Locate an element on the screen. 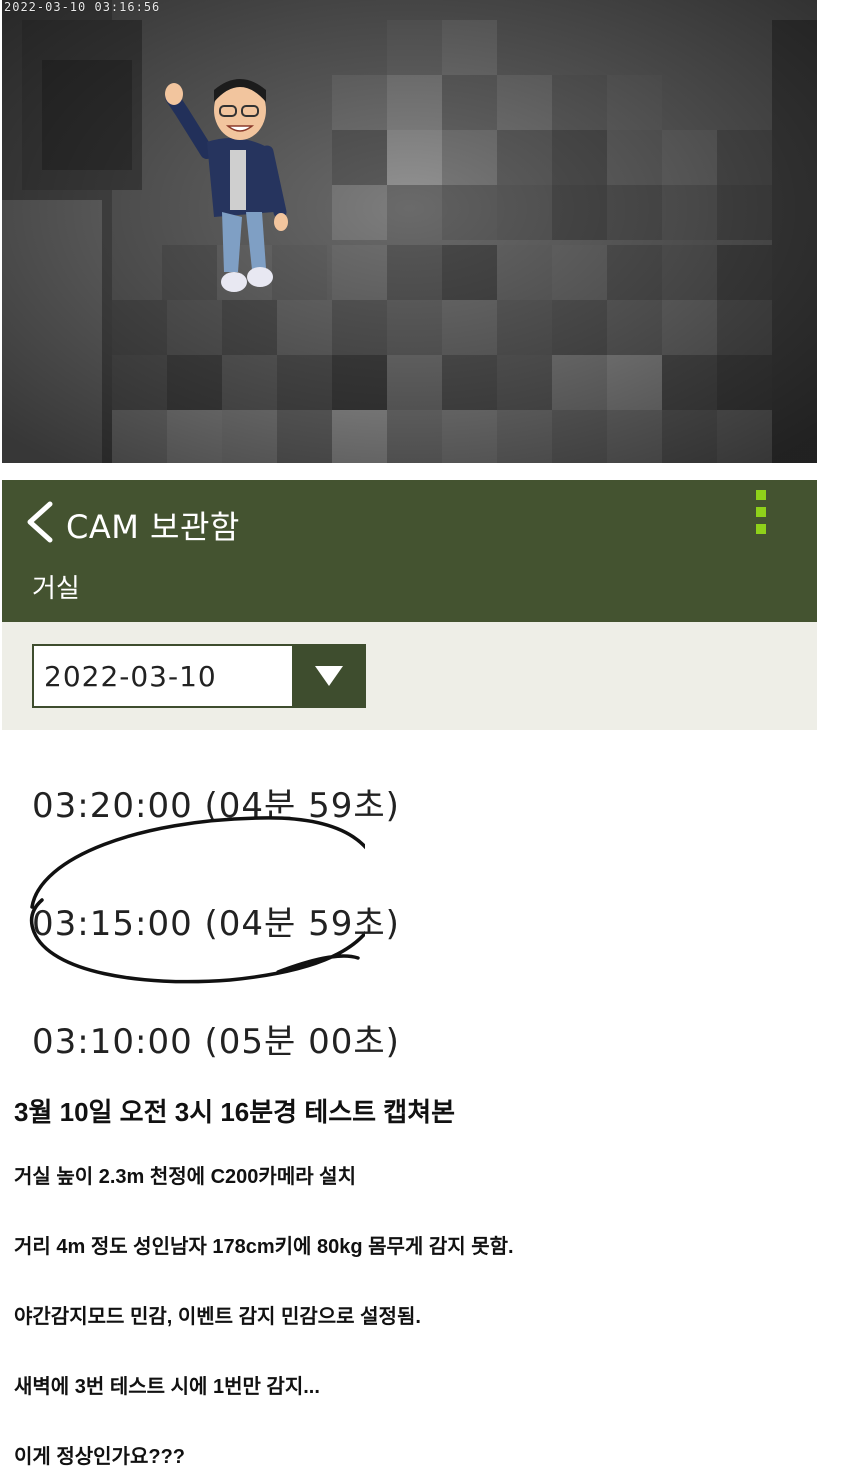 This screenshot has width=849, height=1470. page-title: CAM 보관함 is located at coordinates (153, 527).